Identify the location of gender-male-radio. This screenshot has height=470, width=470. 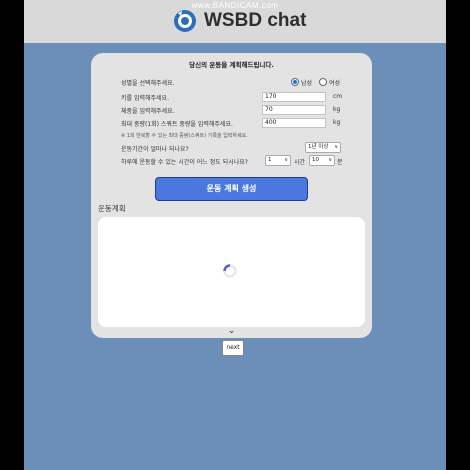
(295, 82).